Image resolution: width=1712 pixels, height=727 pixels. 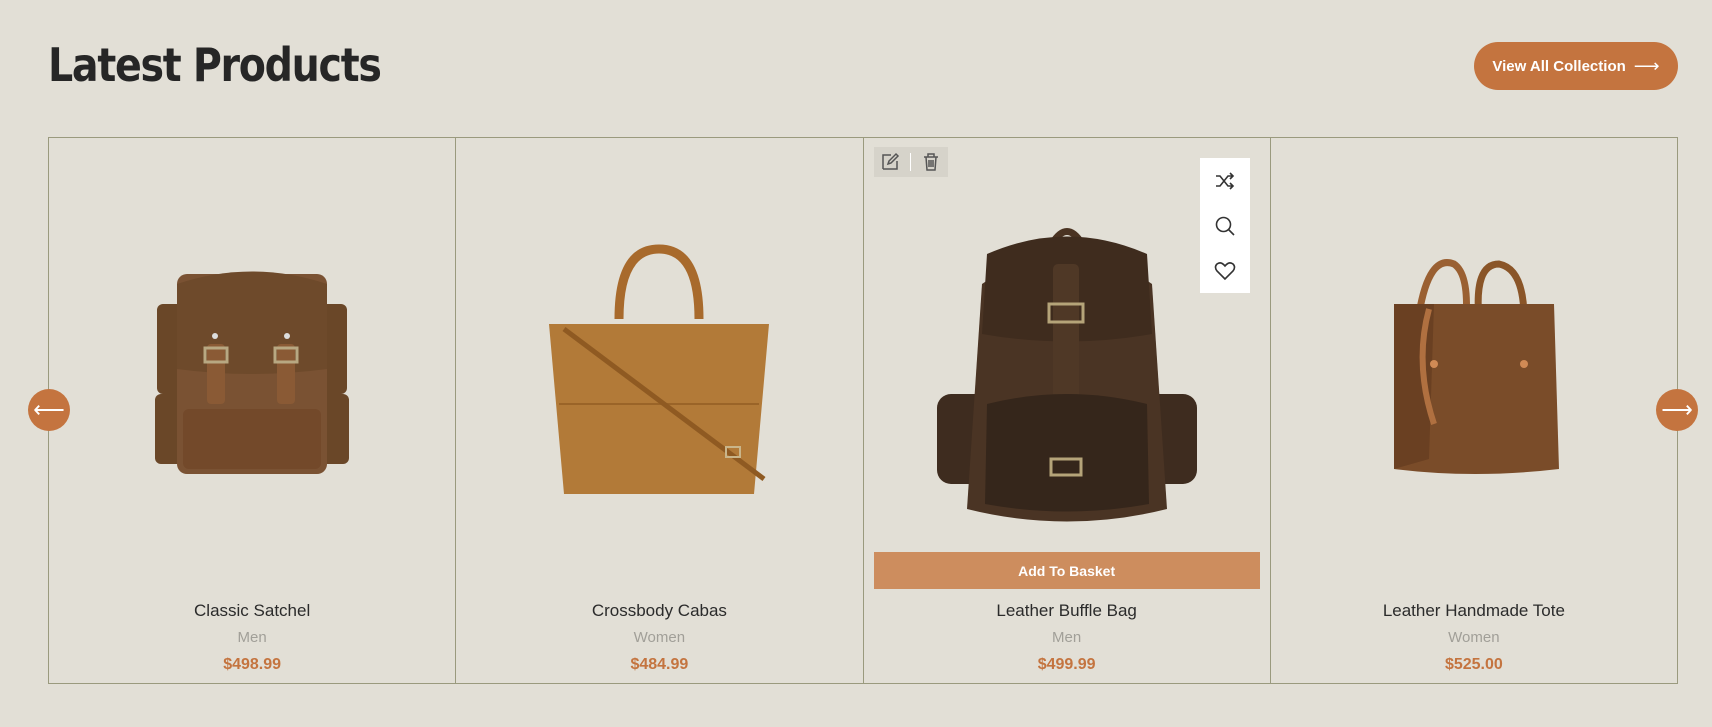 I want to click on handmade-tote-image, so click(x=1476, y=366).